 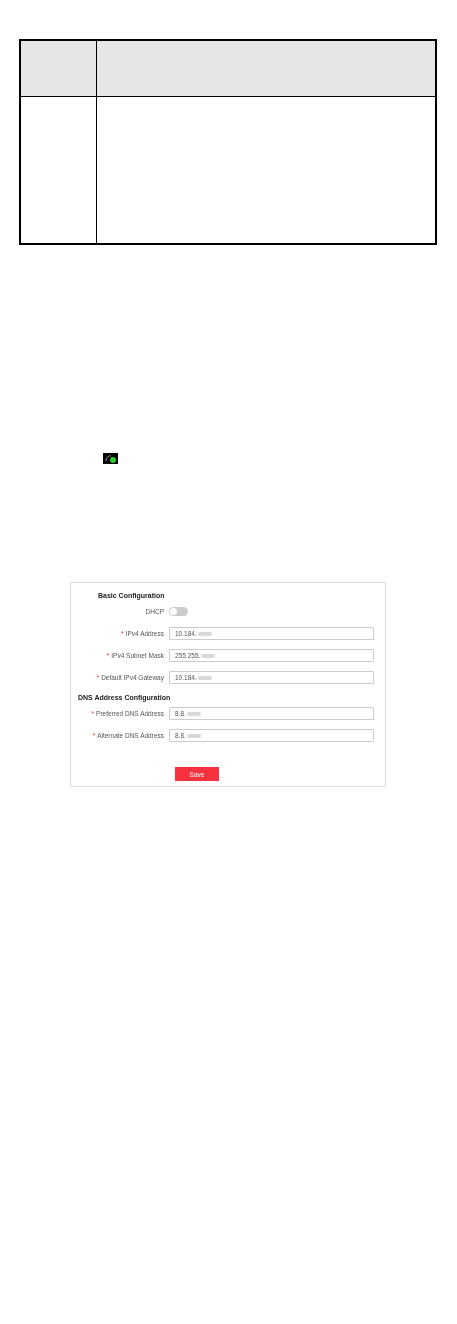 I want to click on cloud-status-icon, so click(x=110, y=458).